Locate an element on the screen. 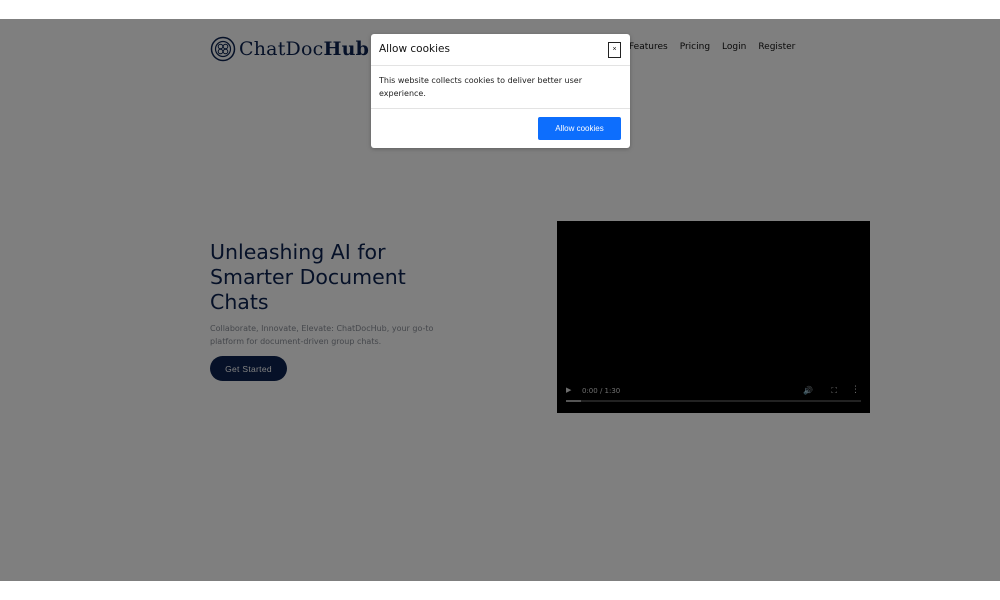 Image resolution: width=1000 pixels, height=600 pixels. modal-title: Allow cookies is located at coordinates (414, 49).